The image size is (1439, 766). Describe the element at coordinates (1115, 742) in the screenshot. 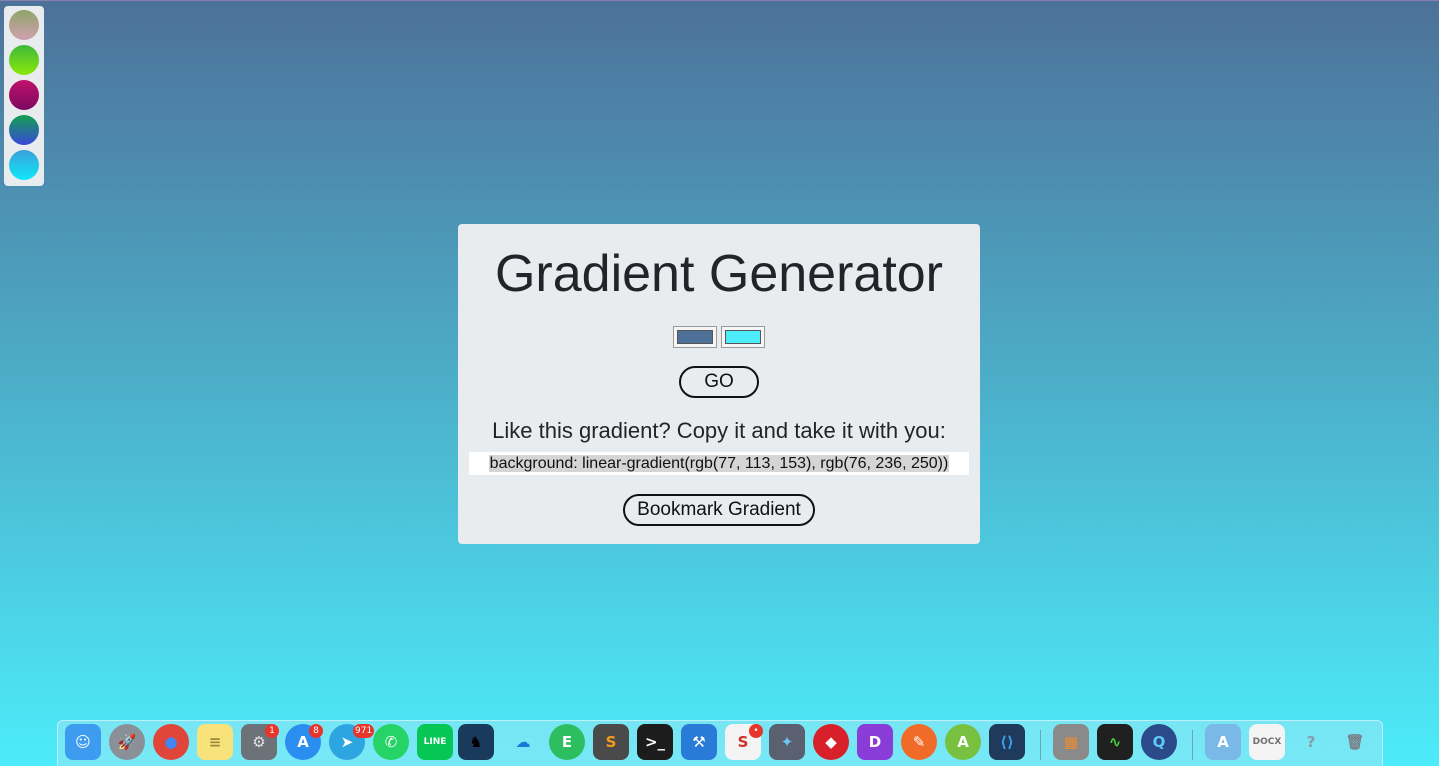

I see `activity-monitor-icon: ∿` at that location.